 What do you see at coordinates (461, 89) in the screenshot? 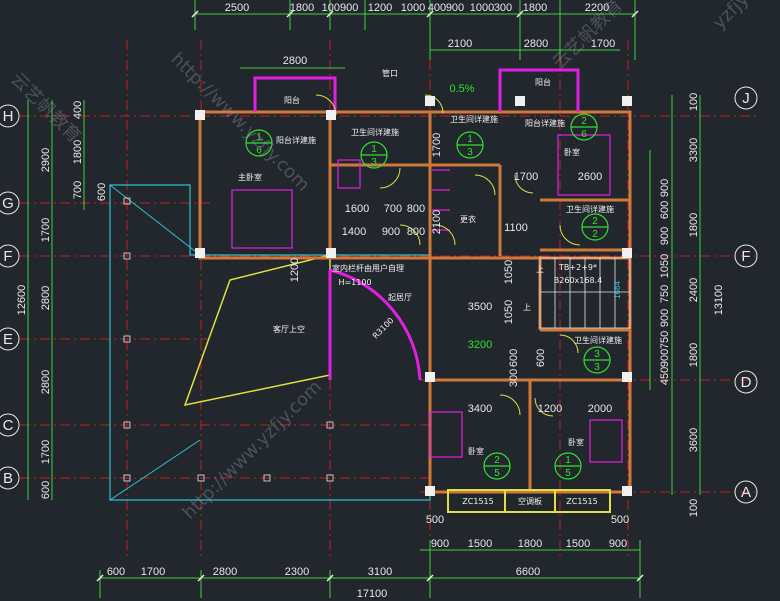
I see `slope-label: 0.5%` at bounding box center [461, 89].